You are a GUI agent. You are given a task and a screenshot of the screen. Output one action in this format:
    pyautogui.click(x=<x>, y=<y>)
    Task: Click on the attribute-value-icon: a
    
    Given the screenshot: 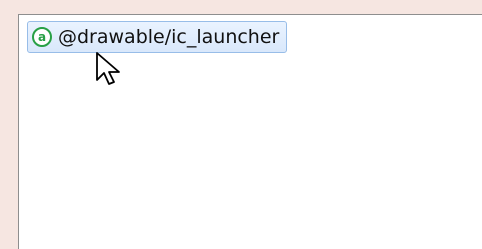 What is the action you would take?
    pyautogui.click(x=42, y=37)
    